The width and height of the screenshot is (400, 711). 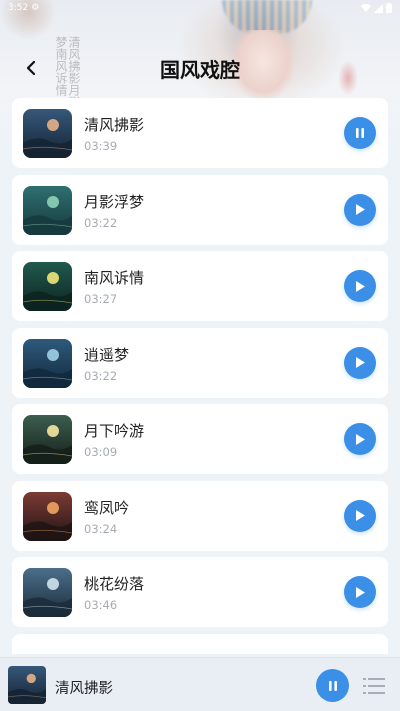 What do you see at coordinates (389, 8) in the screenshot?
I see `battery-icon` at bounding box center [389, 8].